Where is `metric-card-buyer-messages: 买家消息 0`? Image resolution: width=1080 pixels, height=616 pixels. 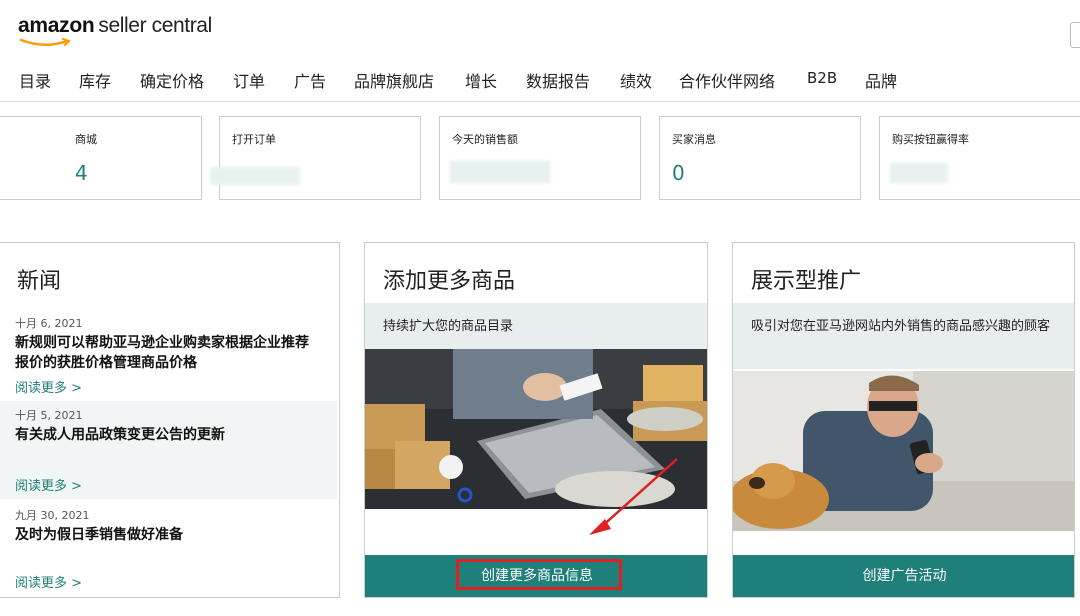
metric-card-buyer-messages: 买家消息 0 is located at coordinates (760, 158).